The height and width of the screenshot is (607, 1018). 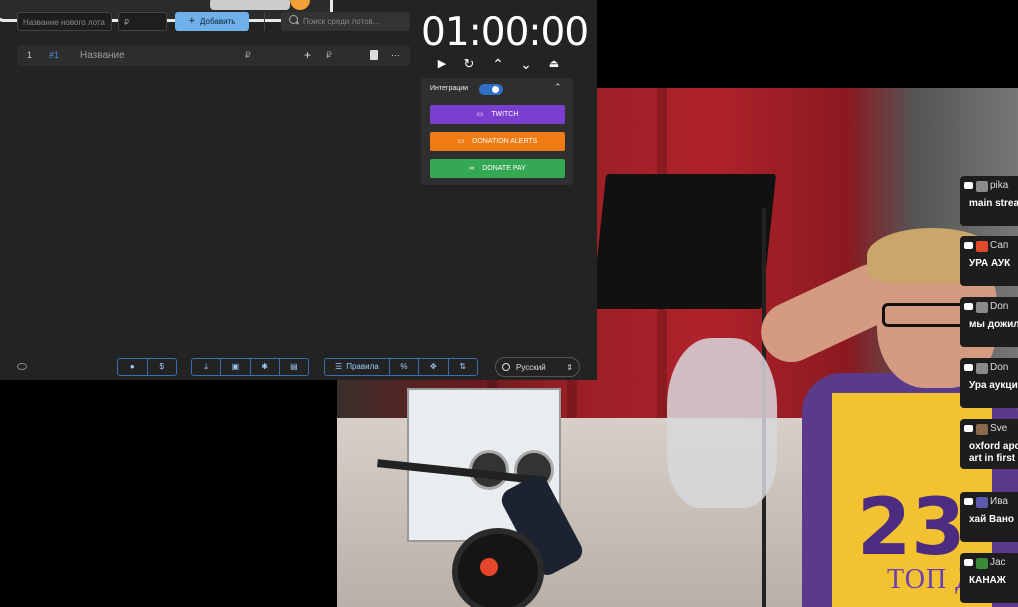 I want to click on lot-amount-input: ₽, so click(x=248, y=55).